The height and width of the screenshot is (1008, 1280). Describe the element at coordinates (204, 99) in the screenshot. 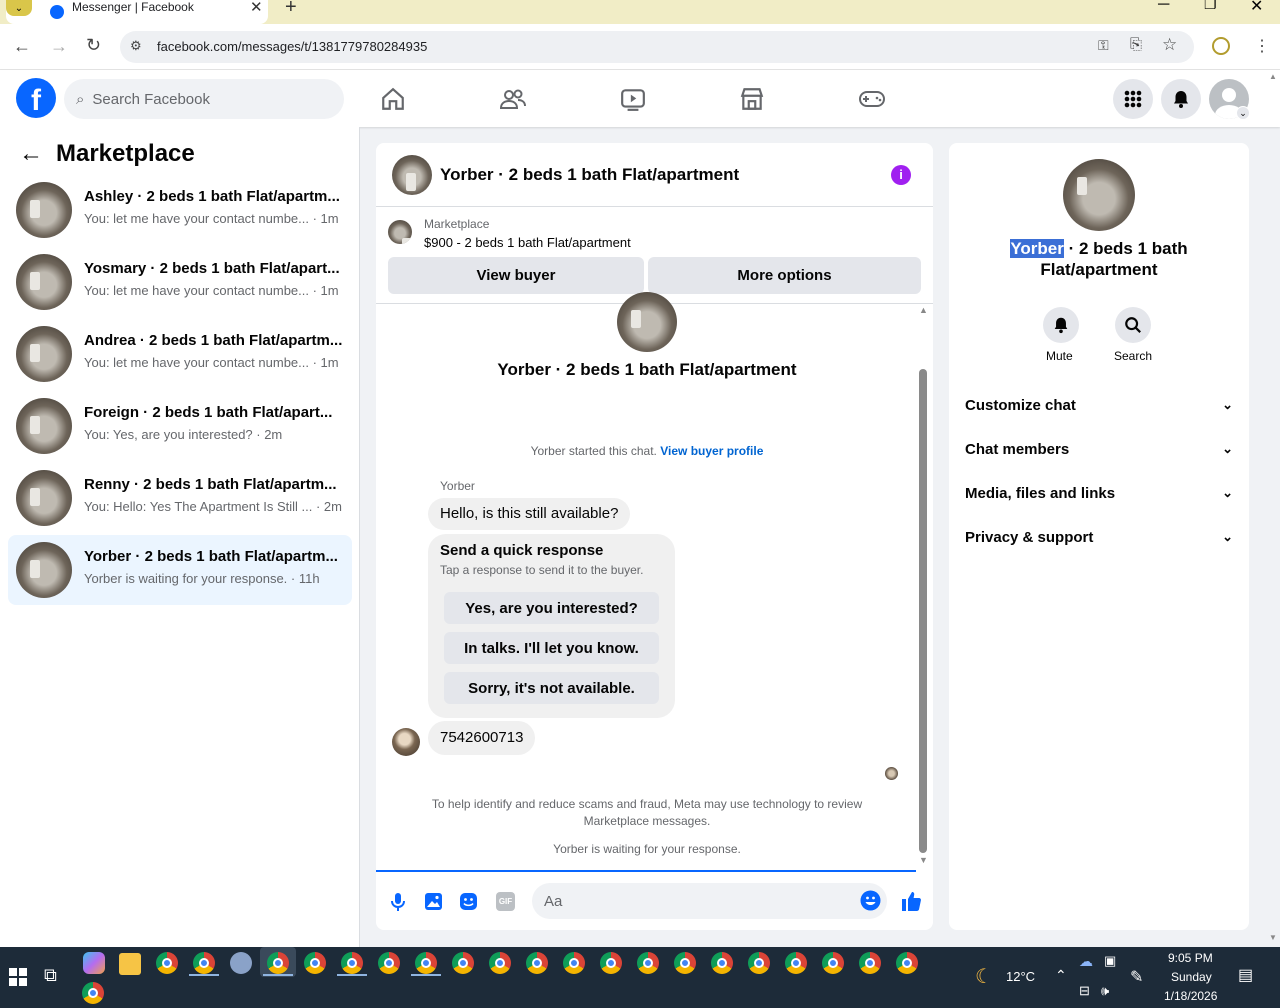

I see `search-input: ⌕ Search Facebook` at that location.